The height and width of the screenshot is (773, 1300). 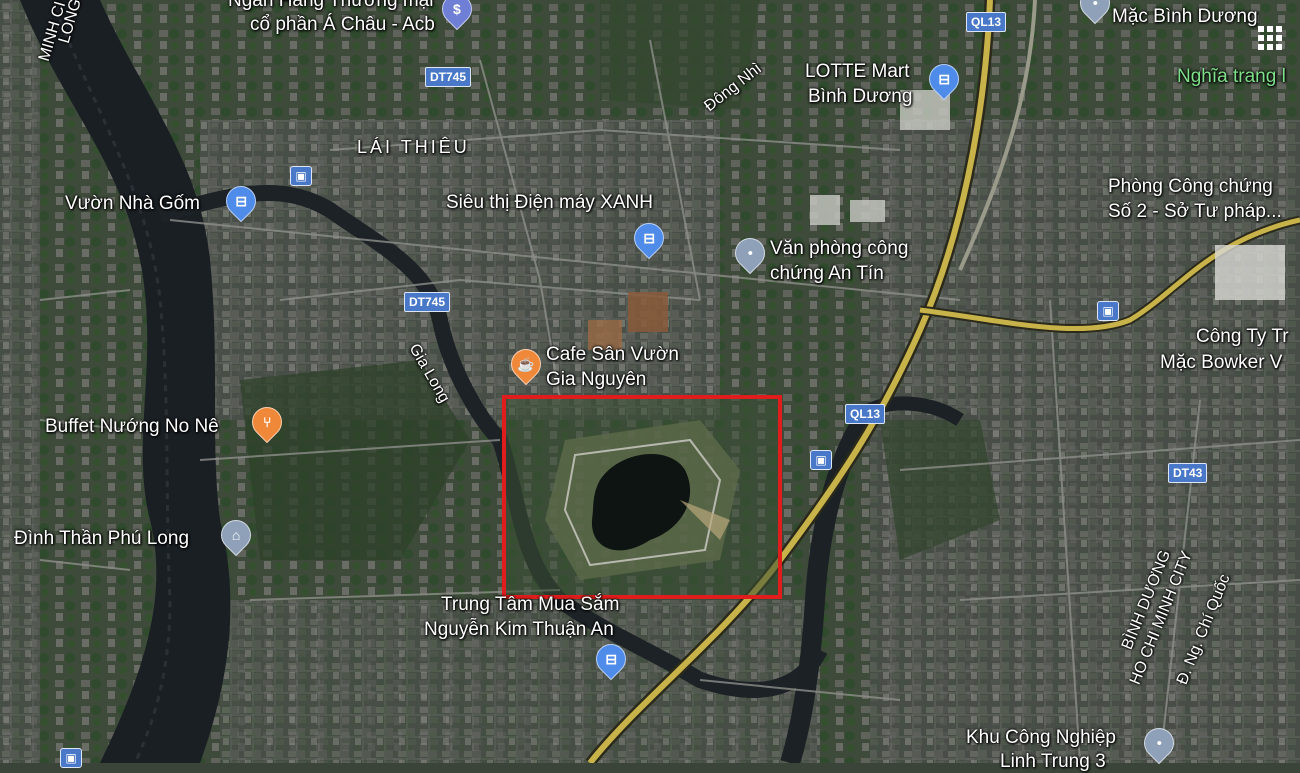 What do you see at coordinates (1242, 336) in the screenshot?
I see `map-label: Công Ty Tr` at bounding box center [1242, 336].